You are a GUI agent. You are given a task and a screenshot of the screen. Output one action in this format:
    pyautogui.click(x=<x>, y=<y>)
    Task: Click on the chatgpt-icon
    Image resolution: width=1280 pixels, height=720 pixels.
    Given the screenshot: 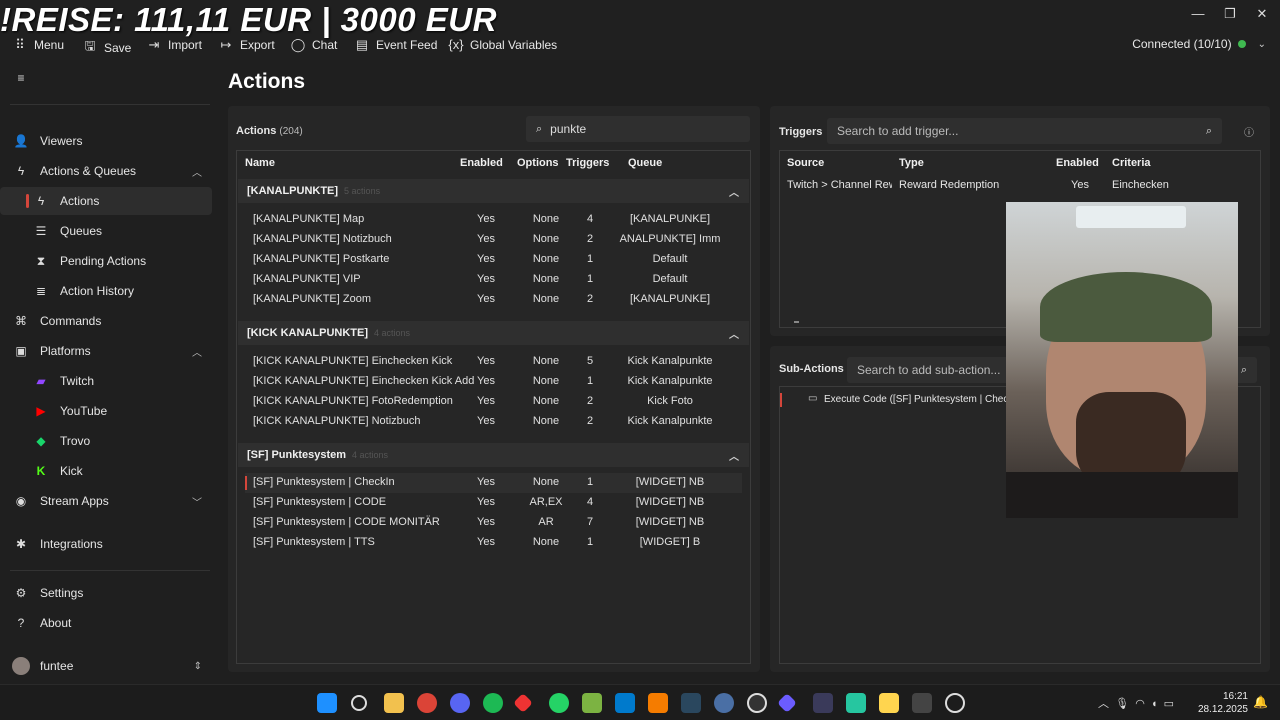 What is the action you would take?
    pyautogui.click(x=955, y=703)
    